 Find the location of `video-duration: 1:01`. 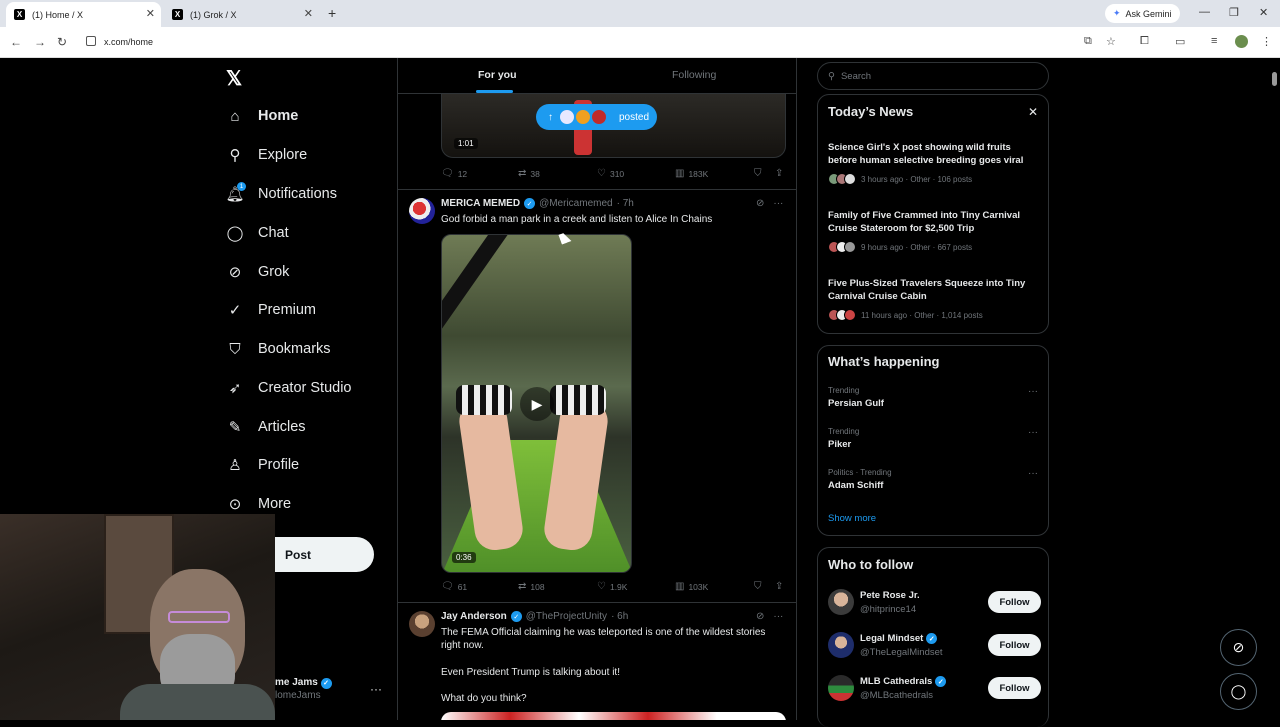

video-duration: 1:01 is located at coordinates (466, 143).